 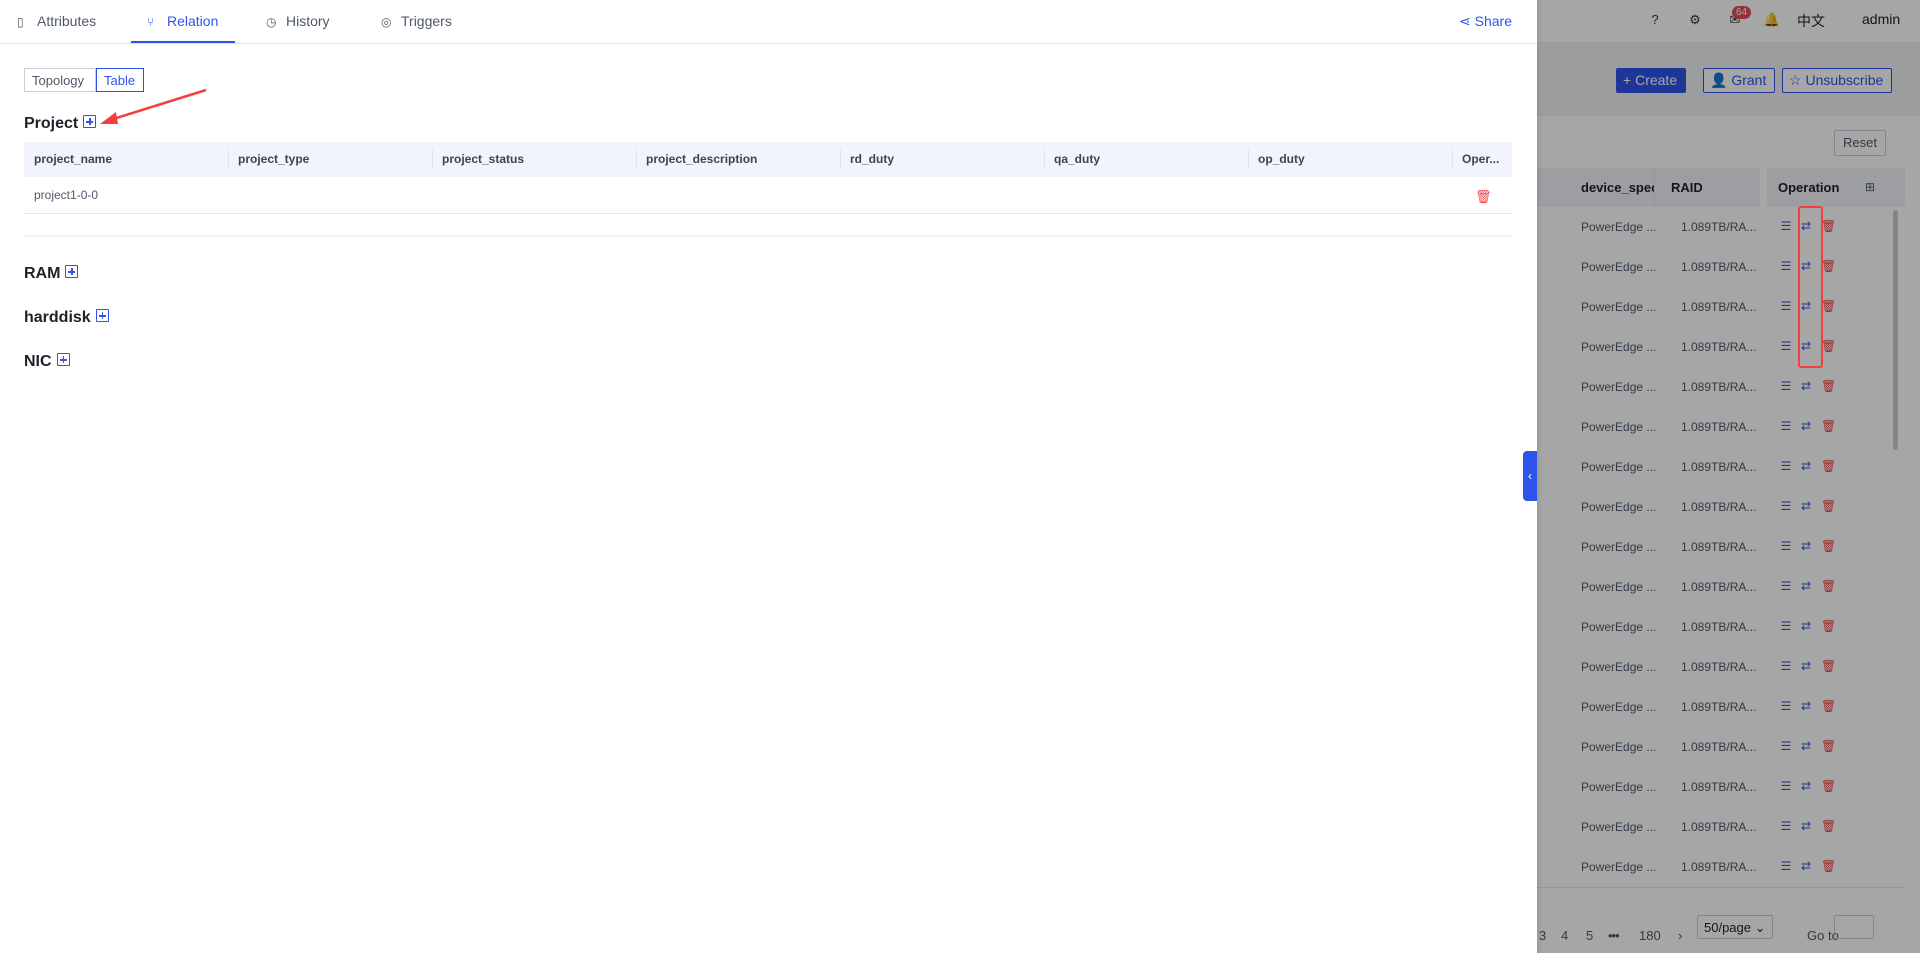 I want to click on topology-view-button: Topology, so click(x=60, y=80).